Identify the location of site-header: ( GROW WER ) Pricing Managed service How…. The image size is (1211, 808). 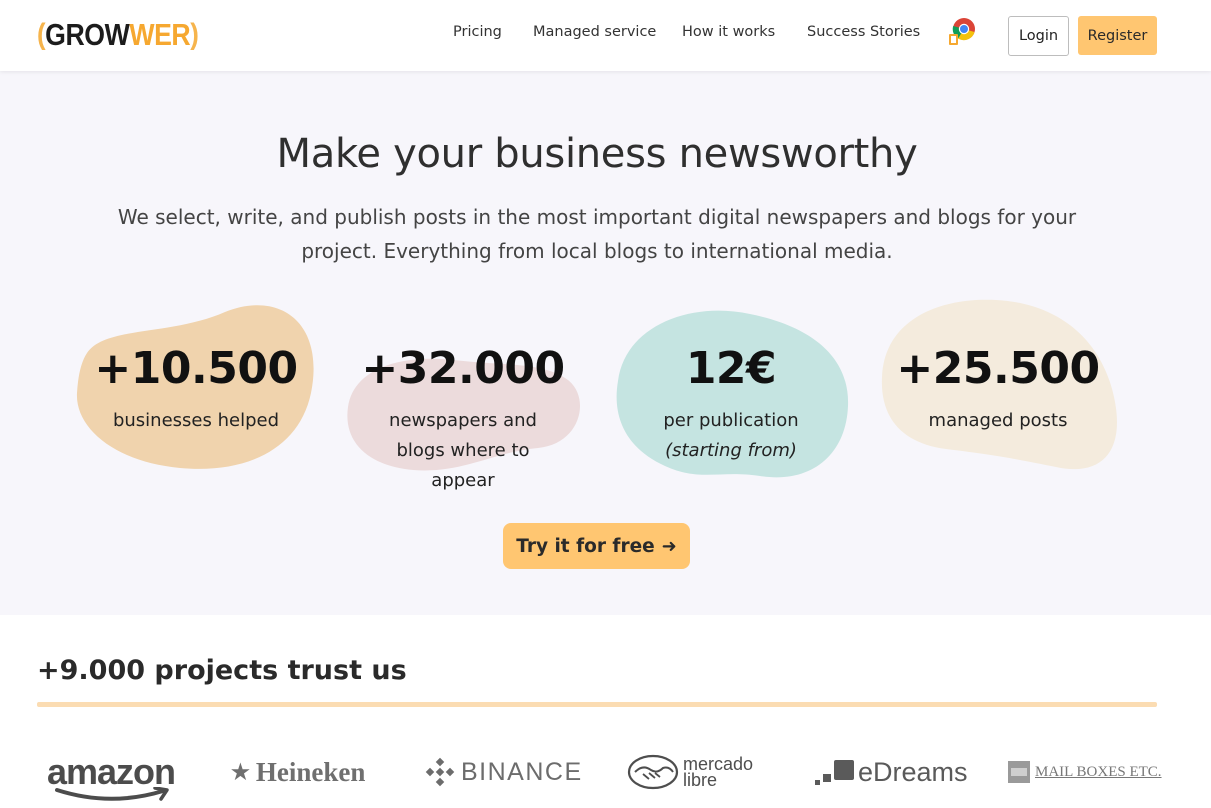
(605, 35).